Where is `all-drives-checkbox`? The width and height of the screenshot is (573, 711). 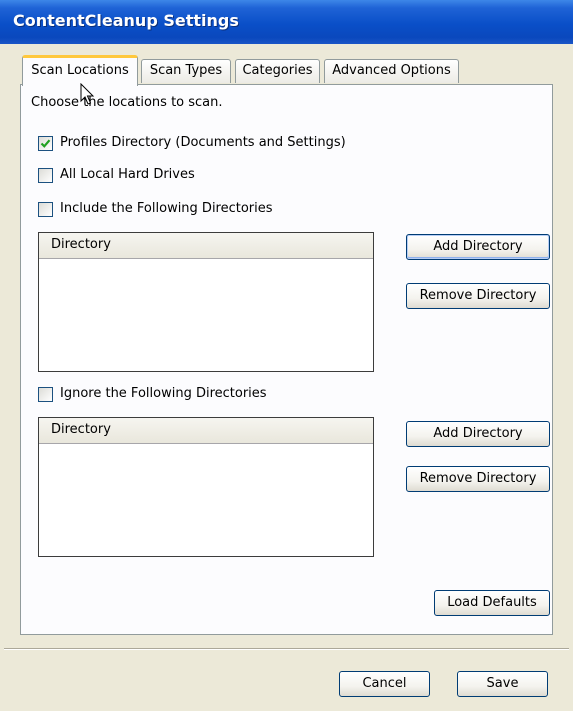 all-drives-checkbox is located at coordinates (45, 175).